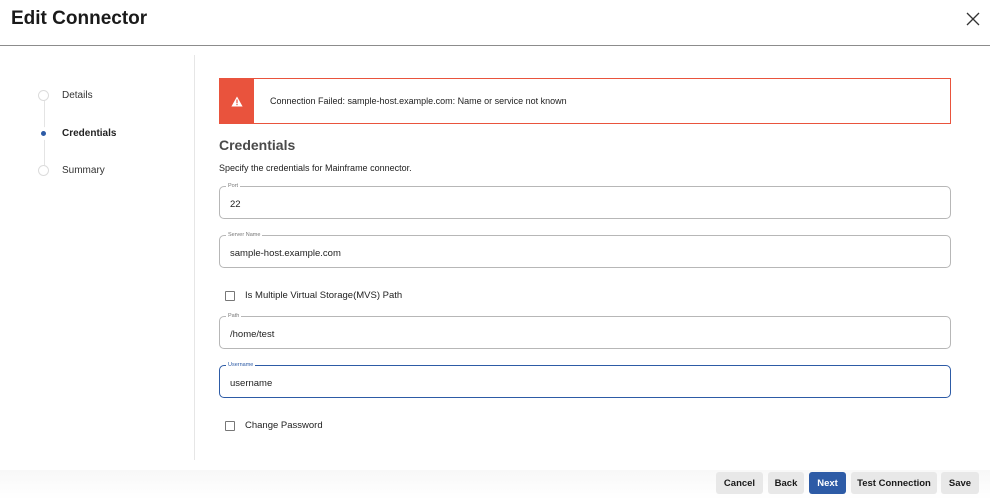 The height and width of the screenshot is (500, 990). Describe the element at coordinates (739, 483) in the screenshot. I see `cancel-button: Cancel` at that location.